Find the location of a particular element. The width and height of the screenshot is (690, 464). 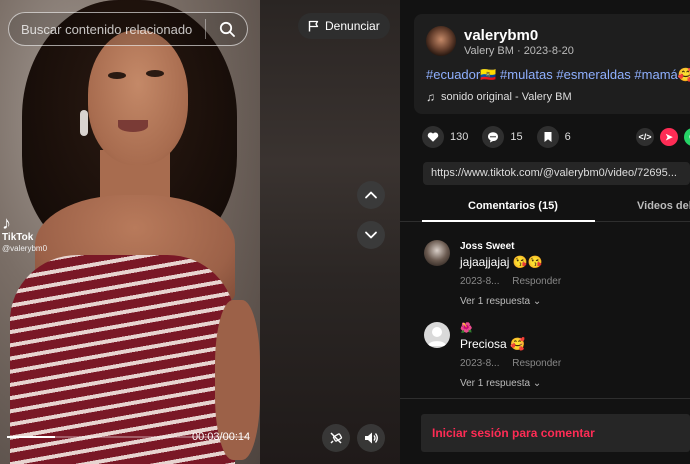

video-face is located at coordinates (138, 97).